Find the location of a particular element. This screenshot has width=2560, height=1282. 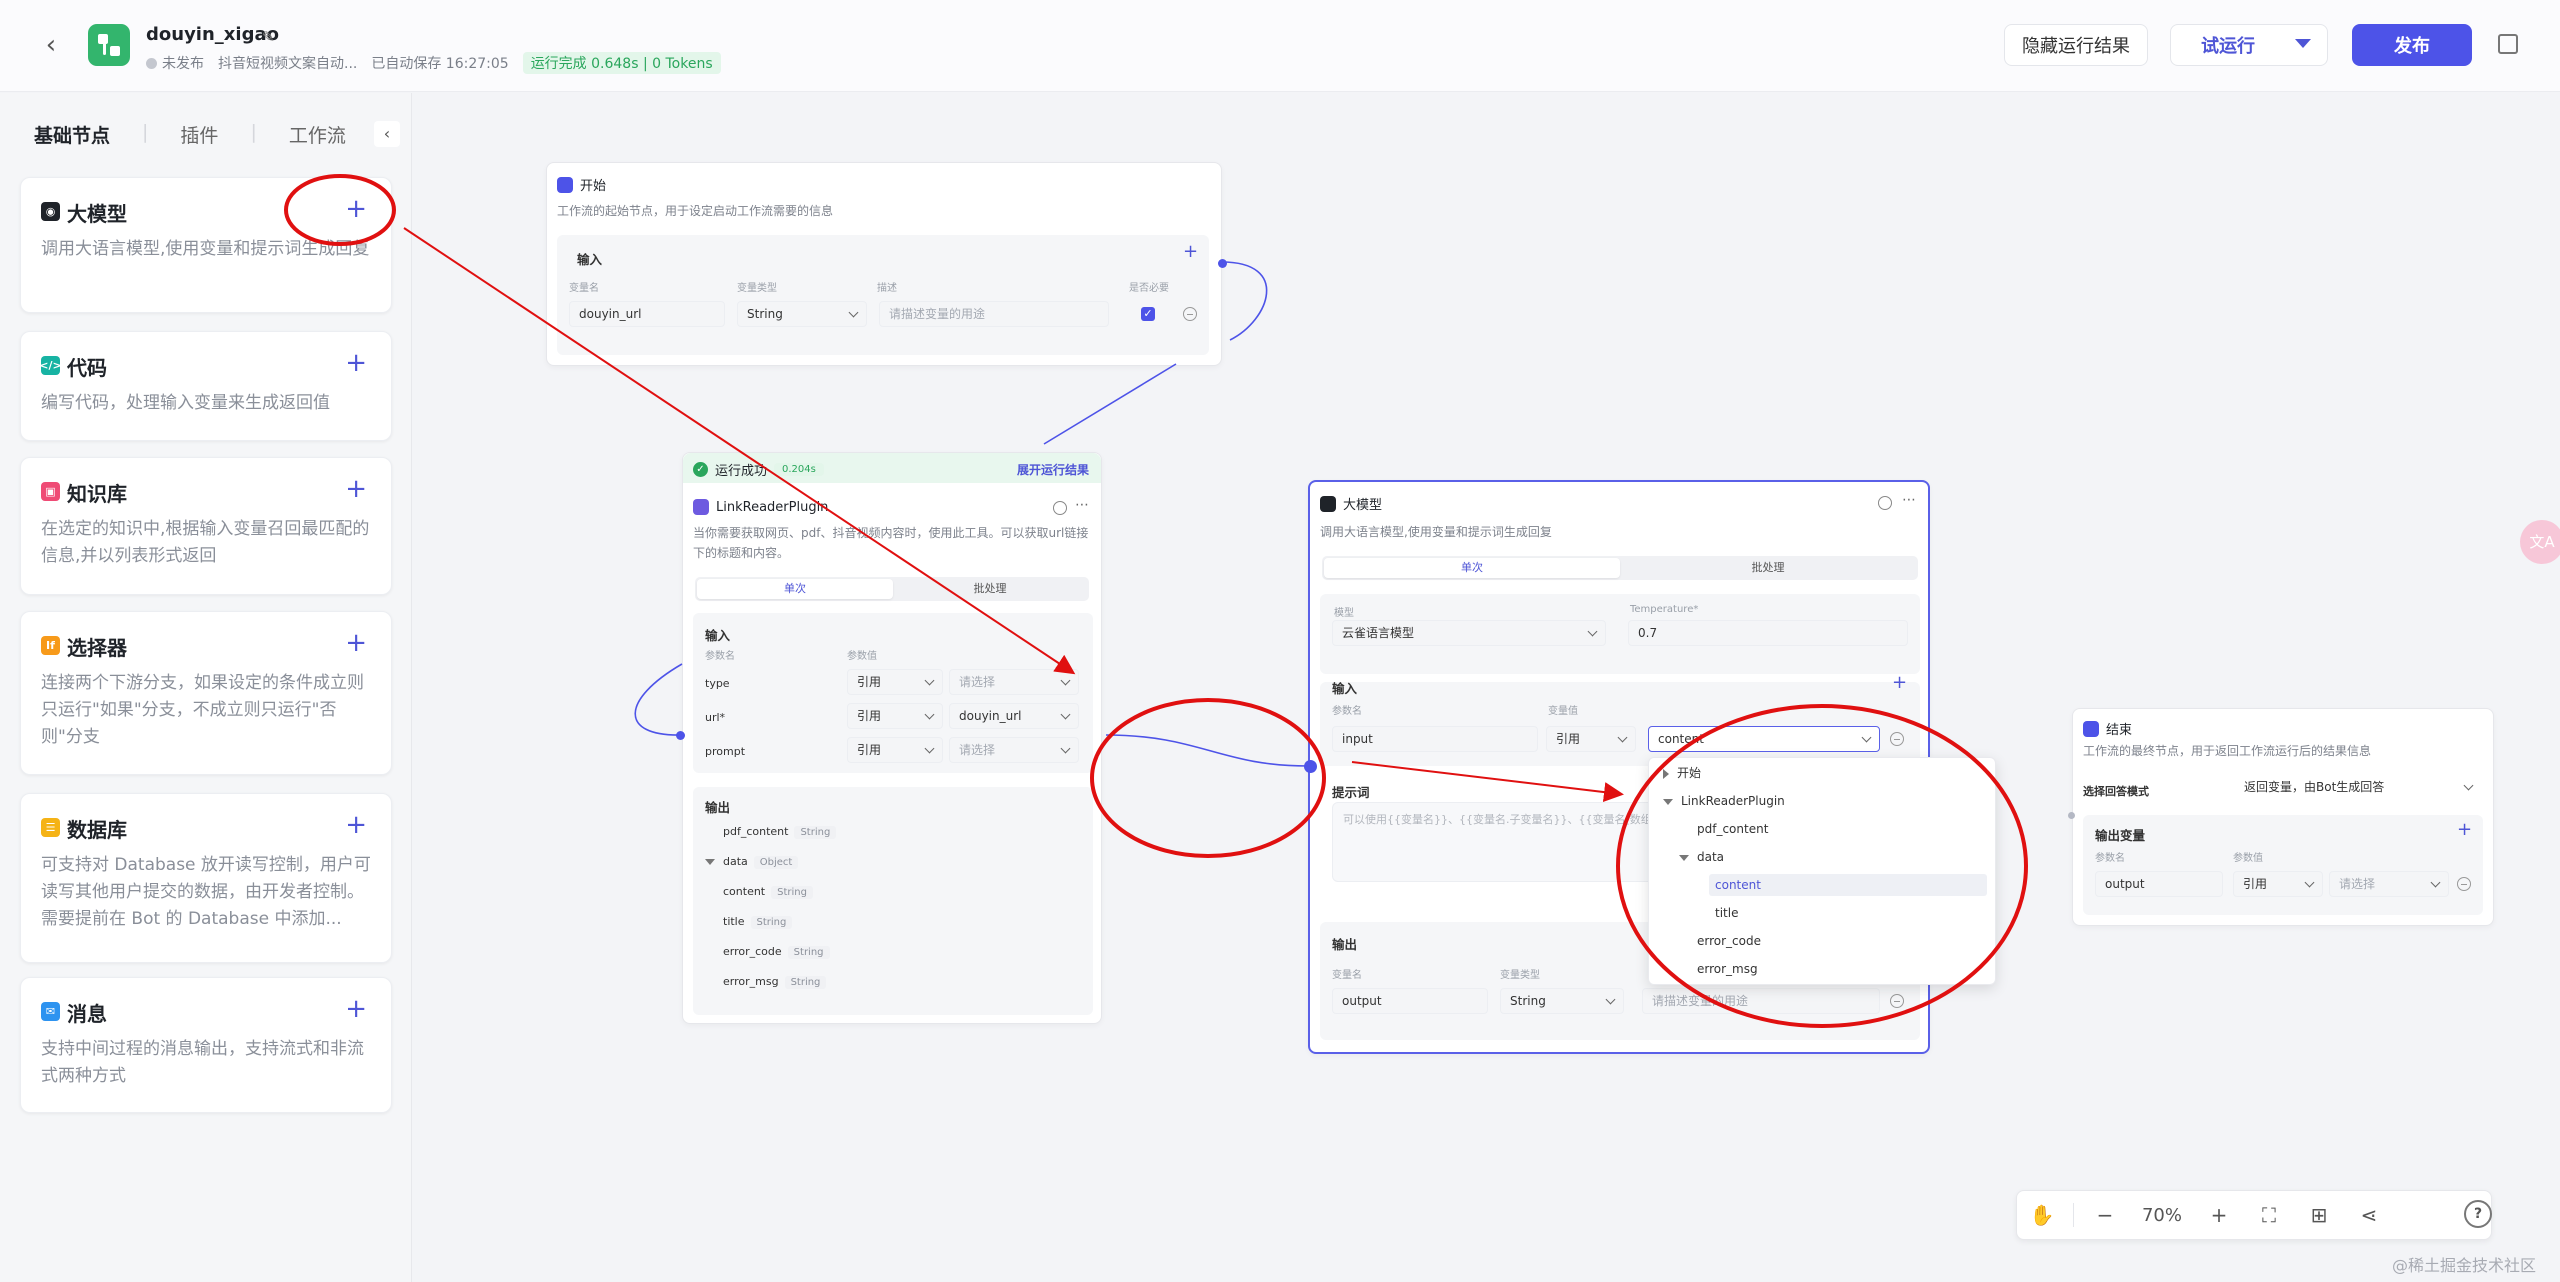

model-select: 云雀语言模型 is located at coordinates (1469, 633).